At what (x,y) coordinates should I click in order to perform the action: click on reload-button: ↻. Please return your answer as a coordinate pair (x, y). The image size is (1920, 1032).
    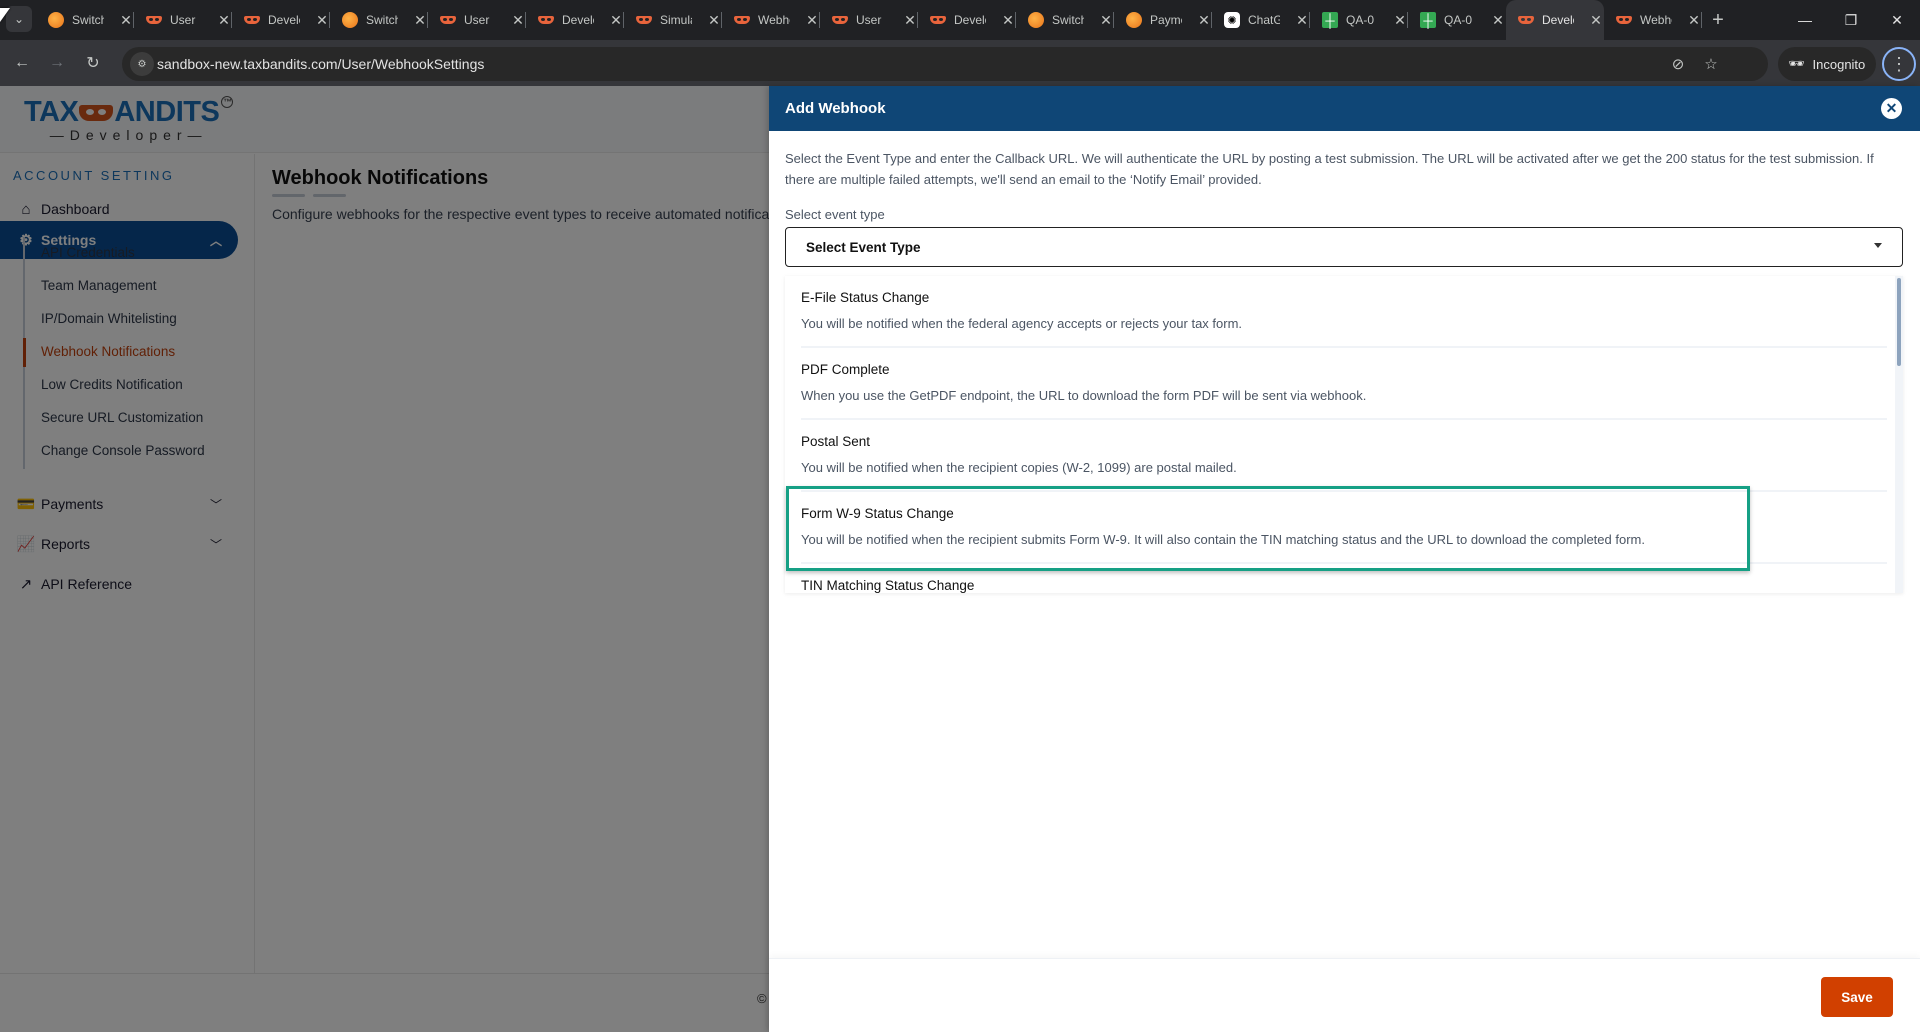
    Looking at the image, I should click on (93, 63).